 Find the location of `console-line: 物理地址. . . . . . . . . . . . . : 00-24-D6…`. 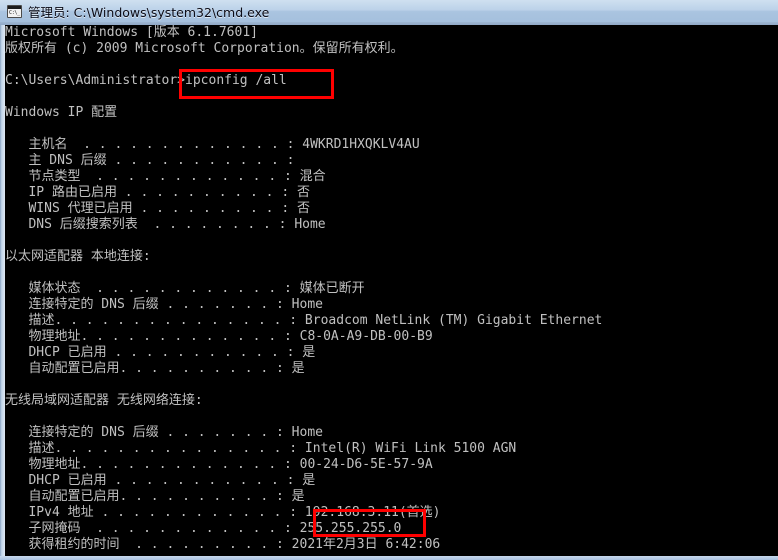

console-line: 物理地址. . . . . . . . . . . . . : 00-24-D6… is located at coordinates (219, 464).